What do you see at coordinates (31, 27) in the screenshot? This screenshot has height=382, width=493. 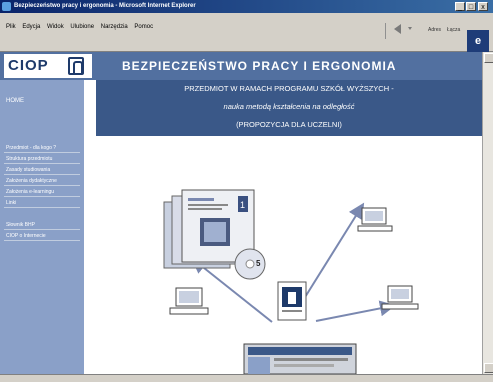 I see `menu-item-edit: Edycja` at bounding box center [31, 27].